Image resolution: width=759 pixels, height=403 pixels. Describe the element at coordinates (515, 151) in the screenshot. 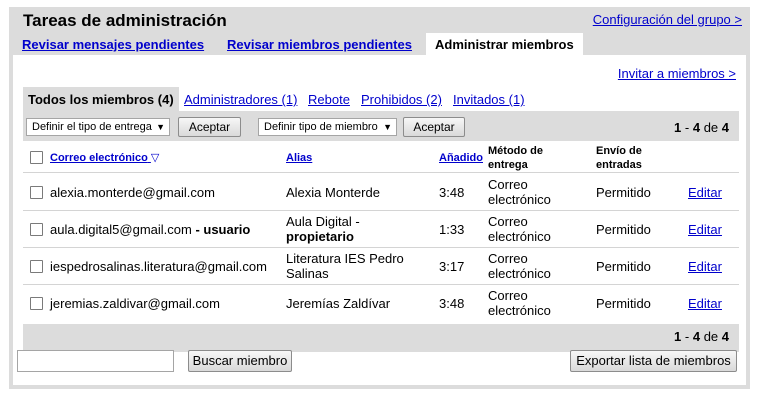

I see `column-delivery-line1: Método de` at that location.